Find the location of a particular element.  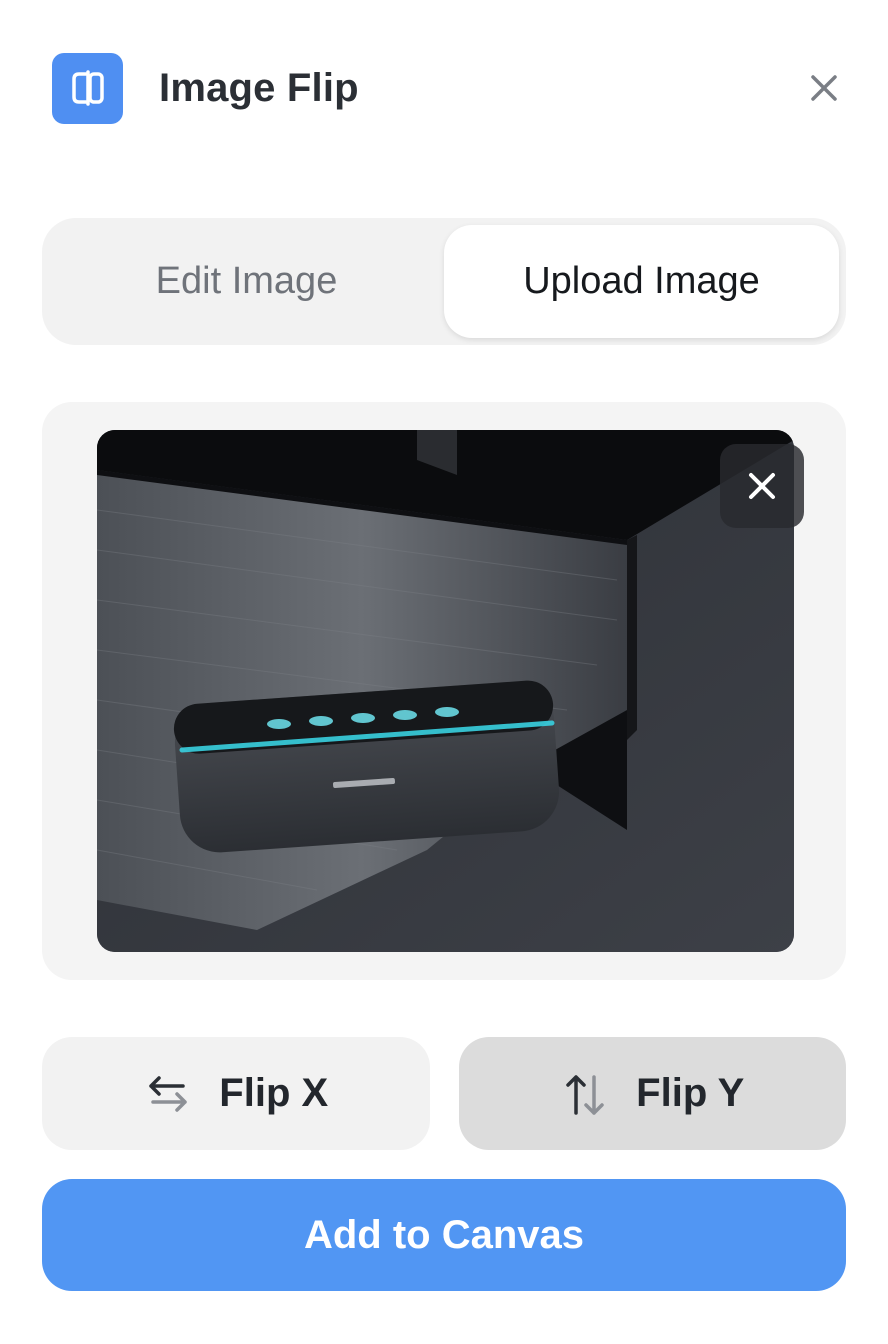

dialog-title: Image Flip is located at coordinates (259, 87).